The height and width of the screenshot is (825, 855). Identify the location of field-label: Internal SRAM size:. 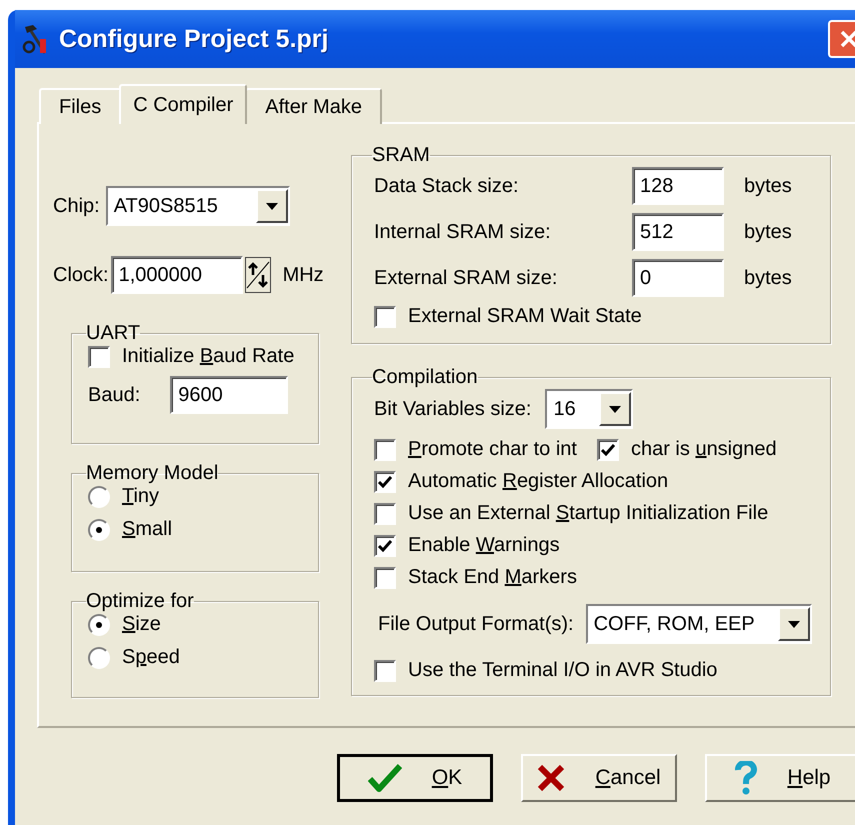
(463, 232).